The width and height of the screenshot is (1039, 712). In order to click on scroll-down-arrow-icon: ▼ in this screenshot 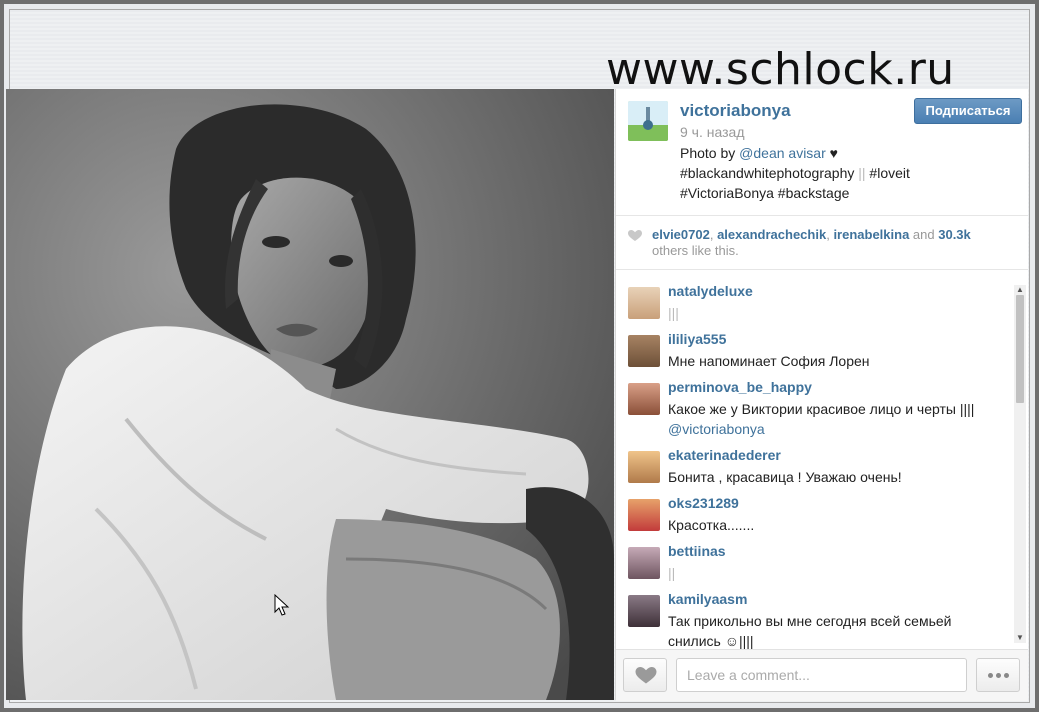, I will do `click(1020, 638)`.